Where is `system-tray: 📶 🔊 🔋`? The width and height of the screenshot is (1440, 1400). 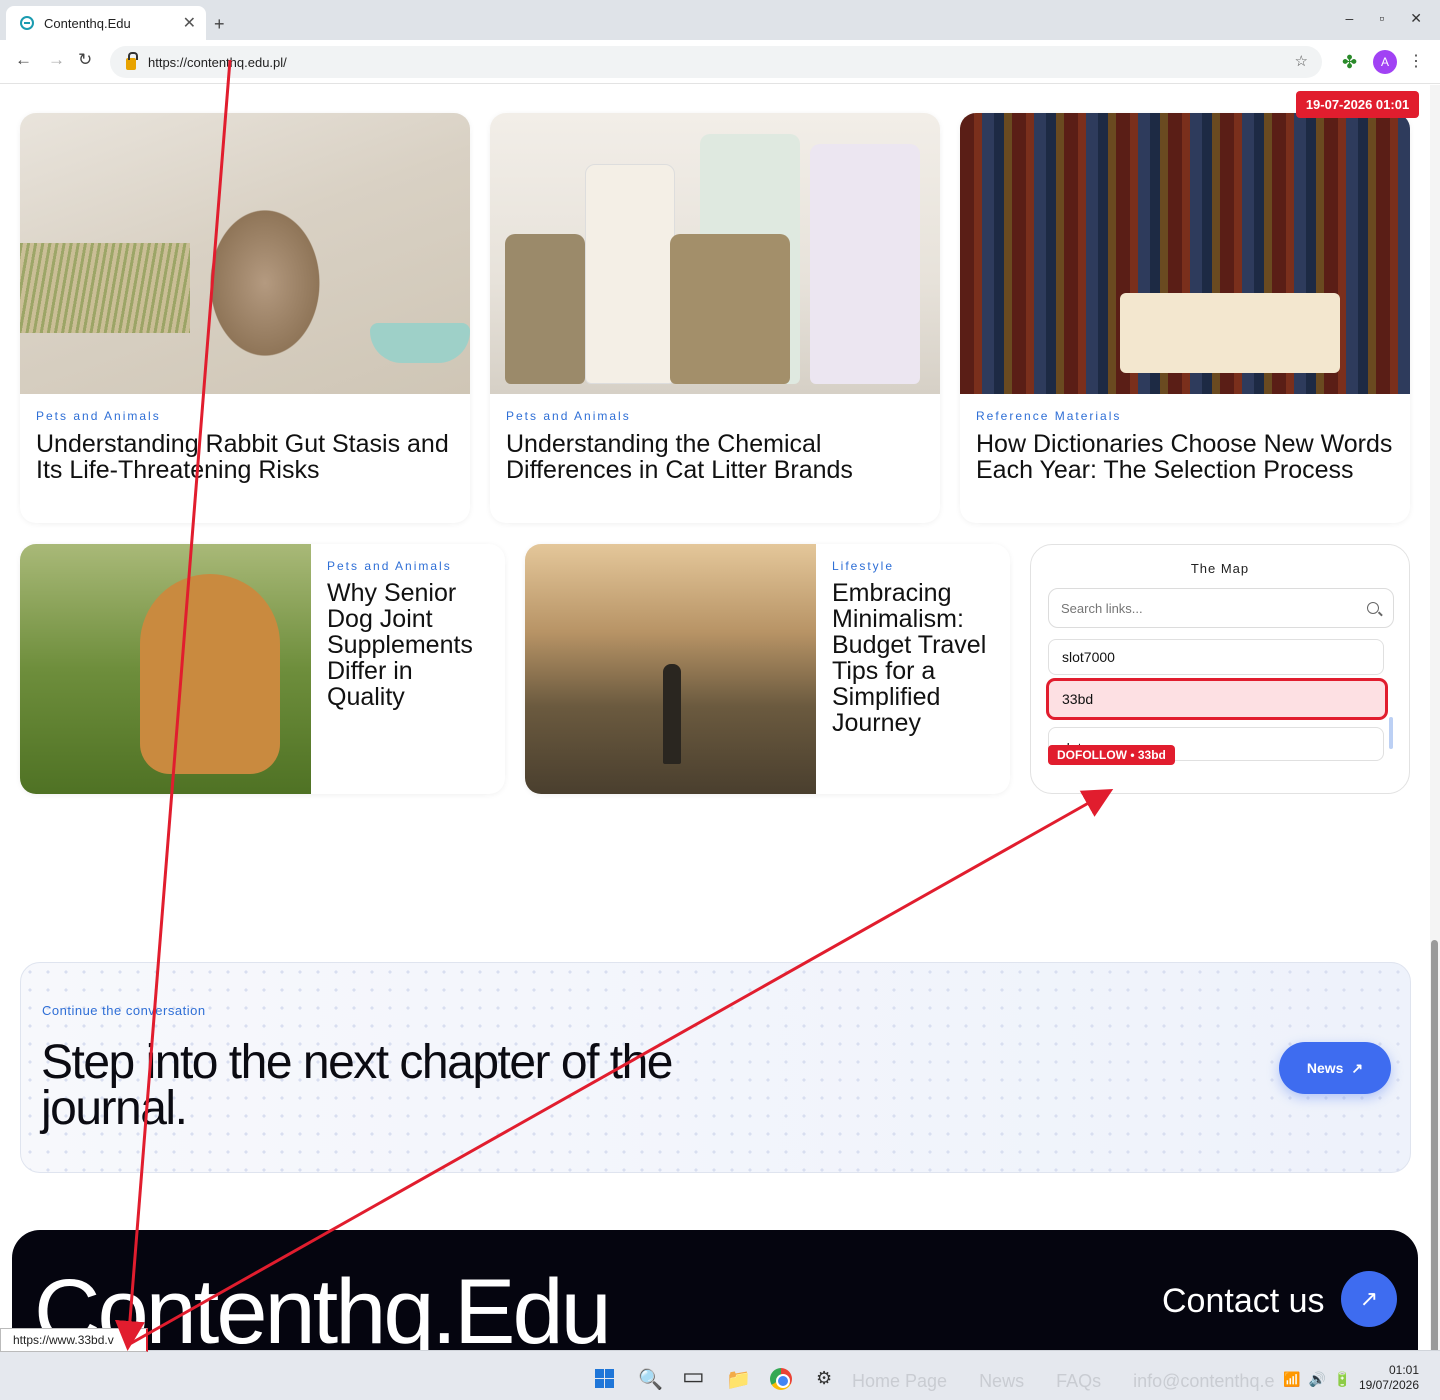
system-tray: 📶 🔊 🔋 is located at coordinates (1317, 1379).